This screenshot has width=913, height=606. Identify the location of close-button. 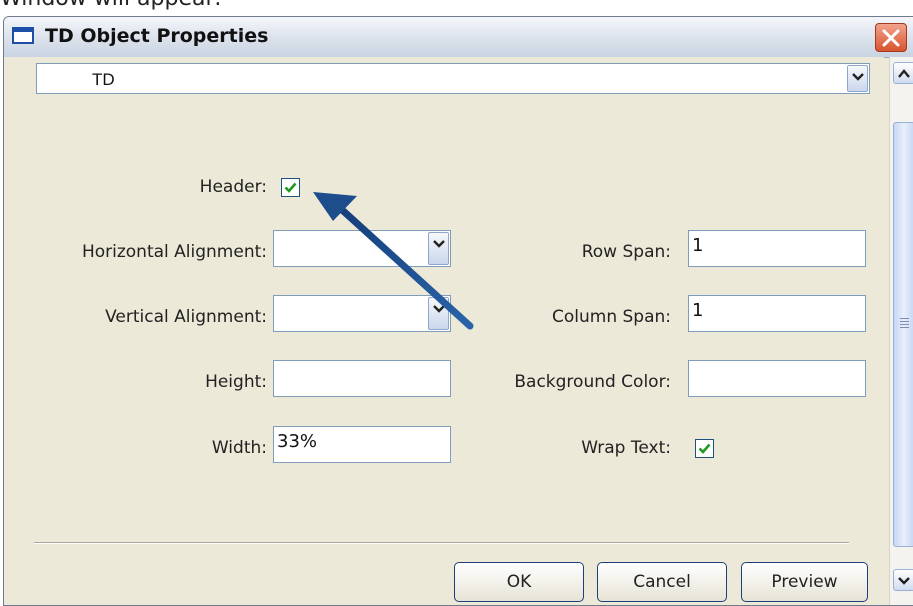
(891, 37).